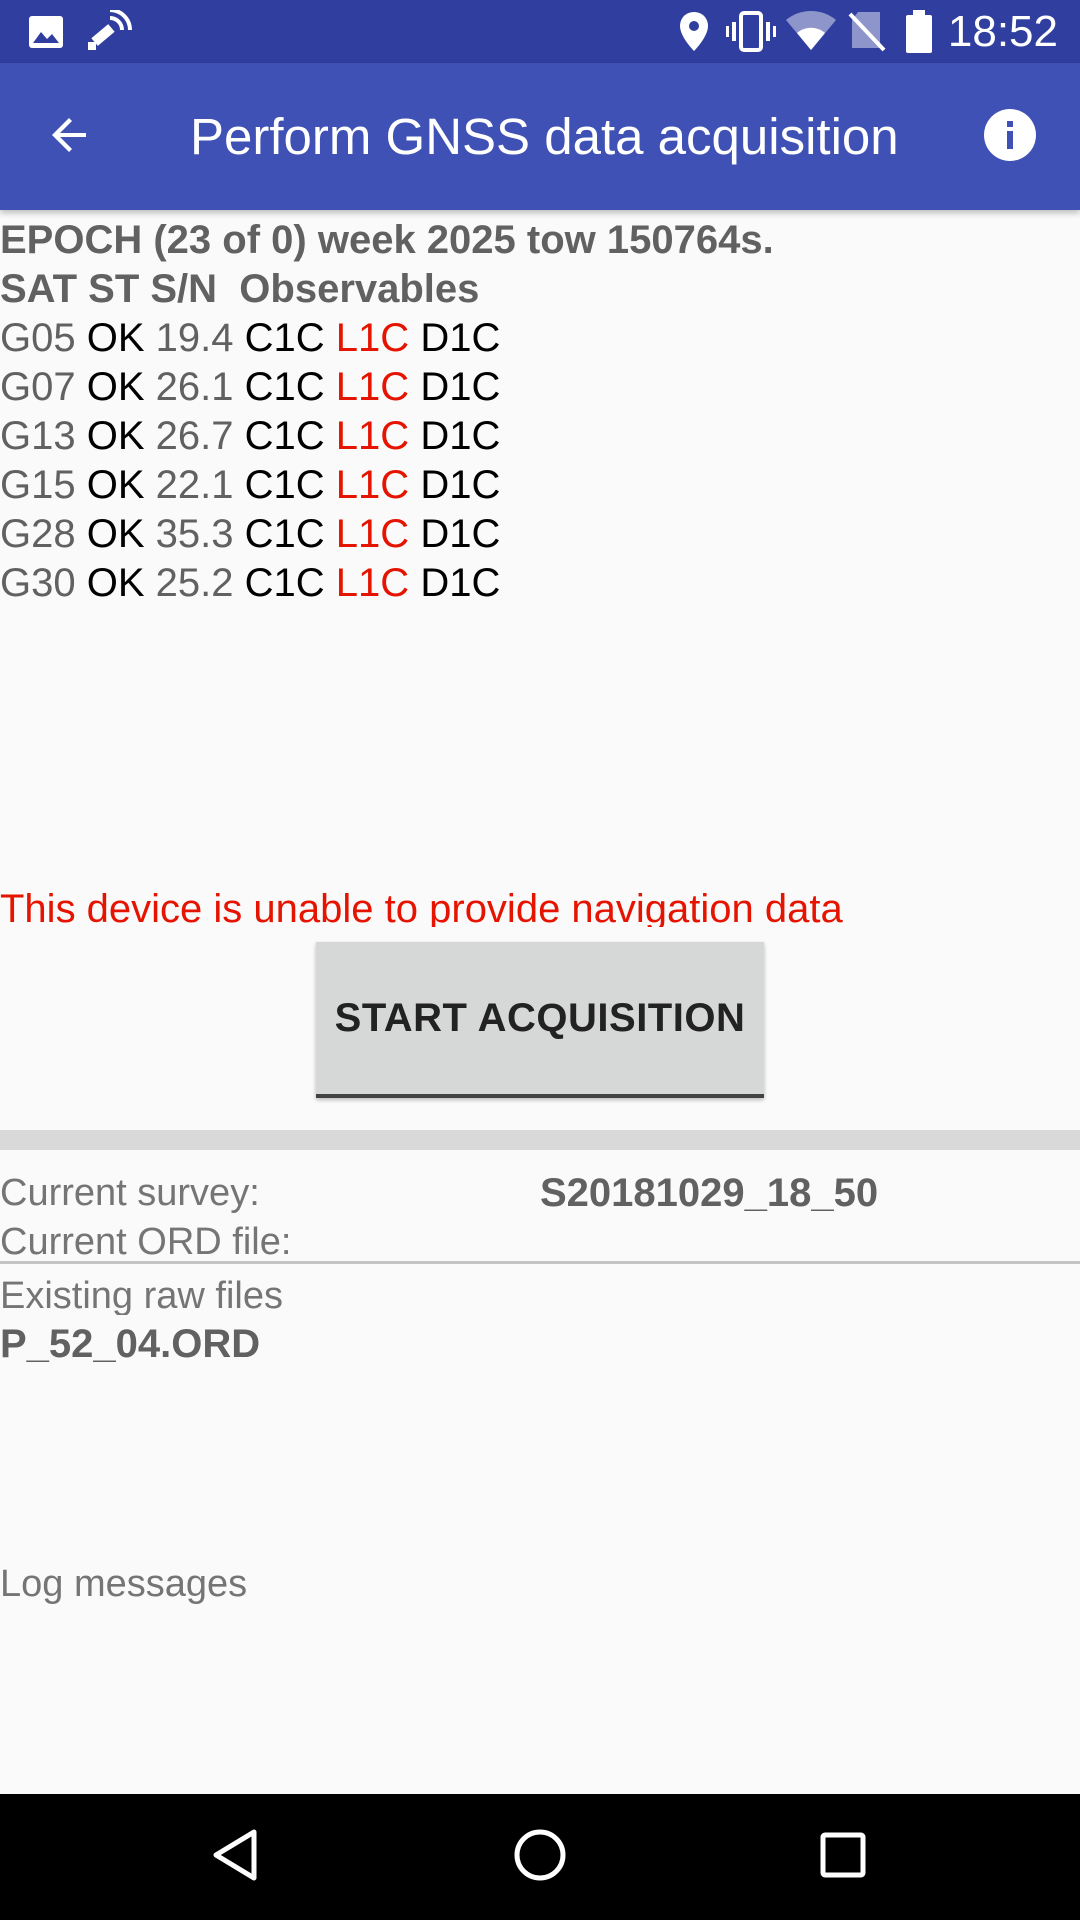 The width and height of the screenshot is (1080, 1920). What do you see at coordinates (38, 338) in the screenshot?
I see `sat-id: G05` at bounding box center [38, 338].